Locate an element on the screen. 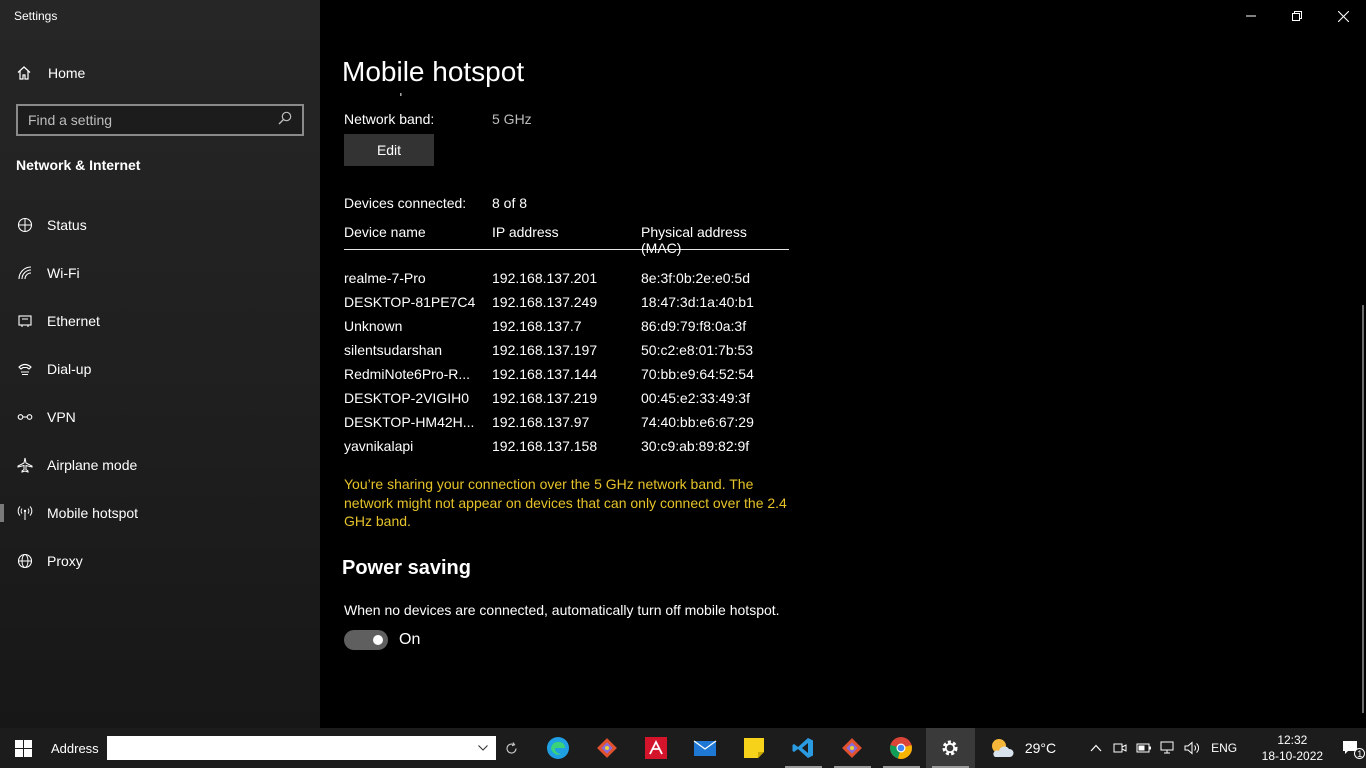  hotspot-icon is located at coordinates (25, 513).